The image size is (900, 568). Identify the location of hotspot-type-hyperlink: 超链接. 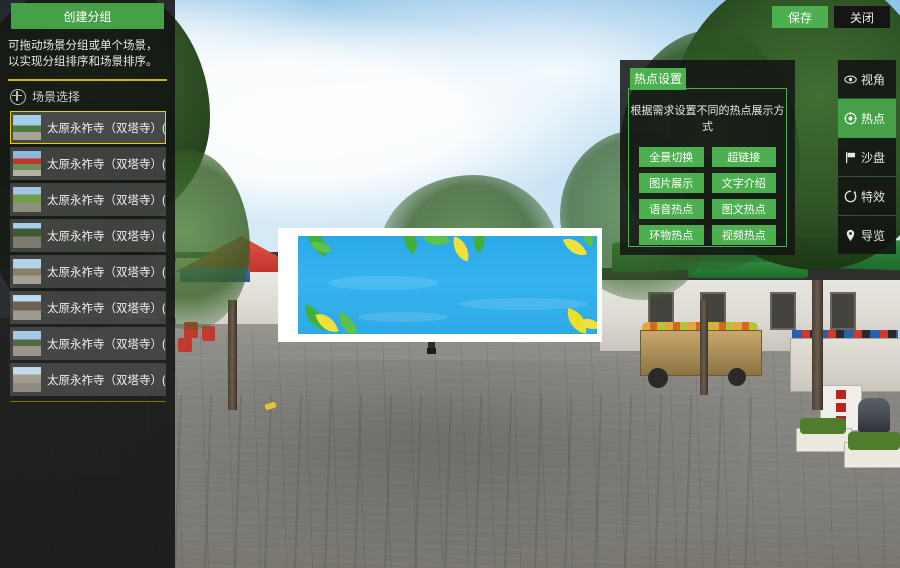
(743, 157).